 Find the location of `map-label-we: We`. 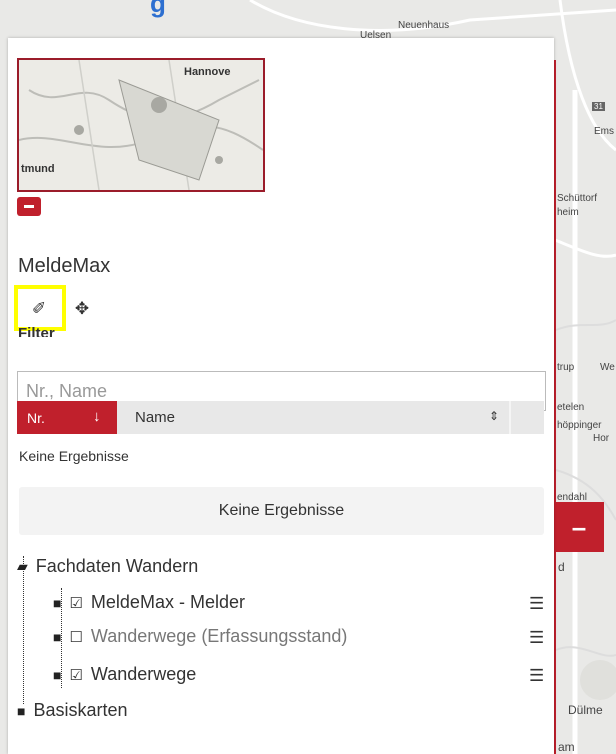

map-label-we: We is located at coordinates (607, 367).